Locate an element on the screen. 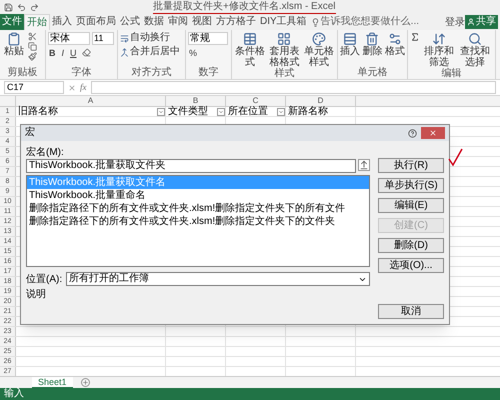 This screenshot has height=400, width=500. ribbon-tab: 视图 is located at coordinates (202, 22).